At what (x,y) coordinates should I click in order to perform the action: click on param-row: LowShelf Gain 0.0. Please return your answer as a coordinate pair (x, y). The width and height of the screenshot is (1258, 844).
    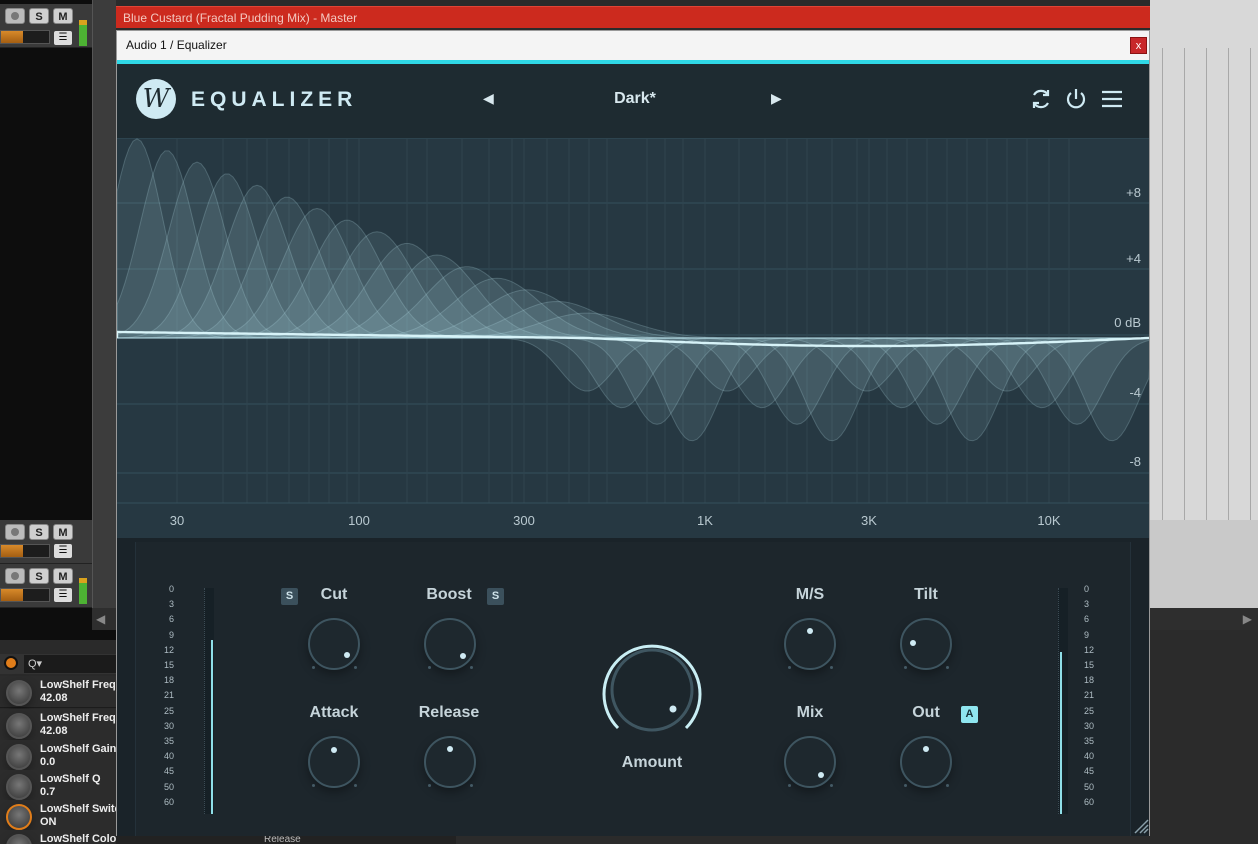
    Looking at the image, I should click on (58, 756).